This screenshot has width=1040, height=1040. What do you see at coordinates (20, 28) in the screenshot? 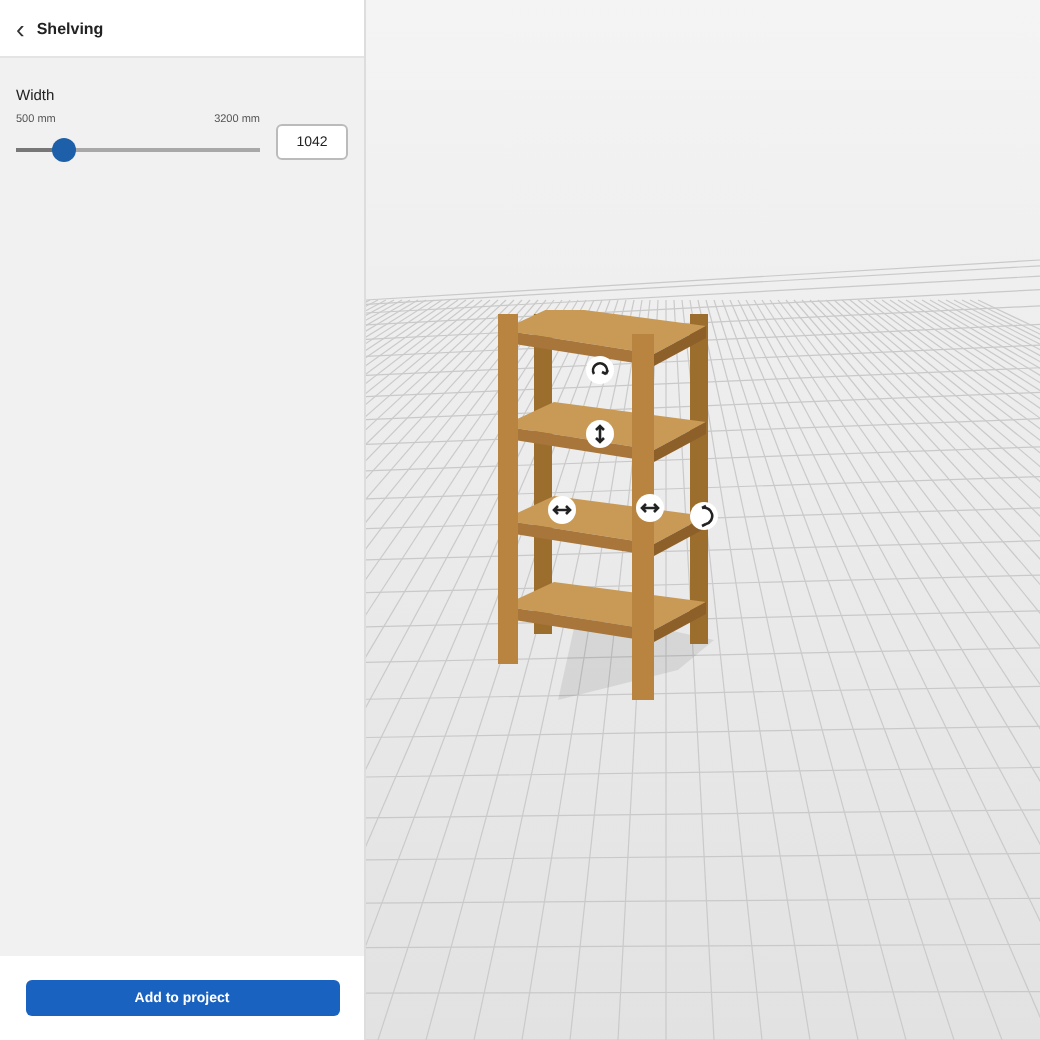
I see `back-button: ‹` at bounding box center [20, 28].